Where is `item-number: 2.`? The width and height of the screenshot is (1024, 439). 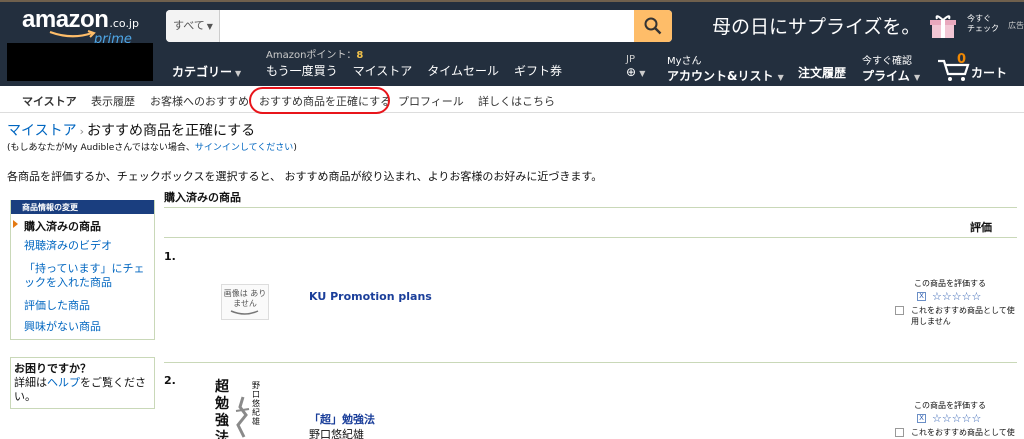
item-number: 2. is located at coordinates (170, 380).